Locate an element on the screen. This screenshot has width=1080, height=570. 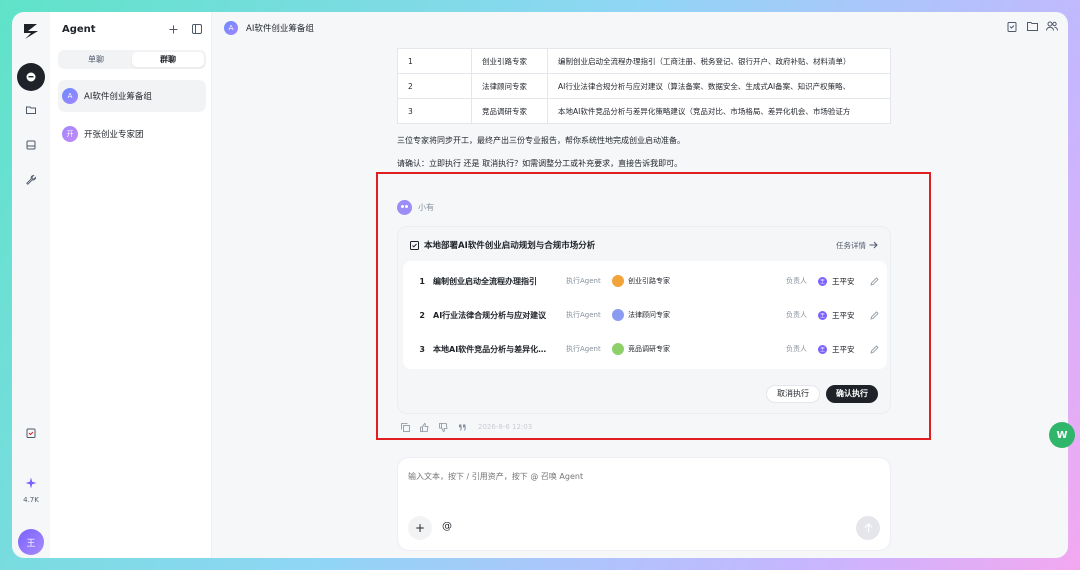
task-detail-link: 任务详情 is located at coordinates (857, 245).